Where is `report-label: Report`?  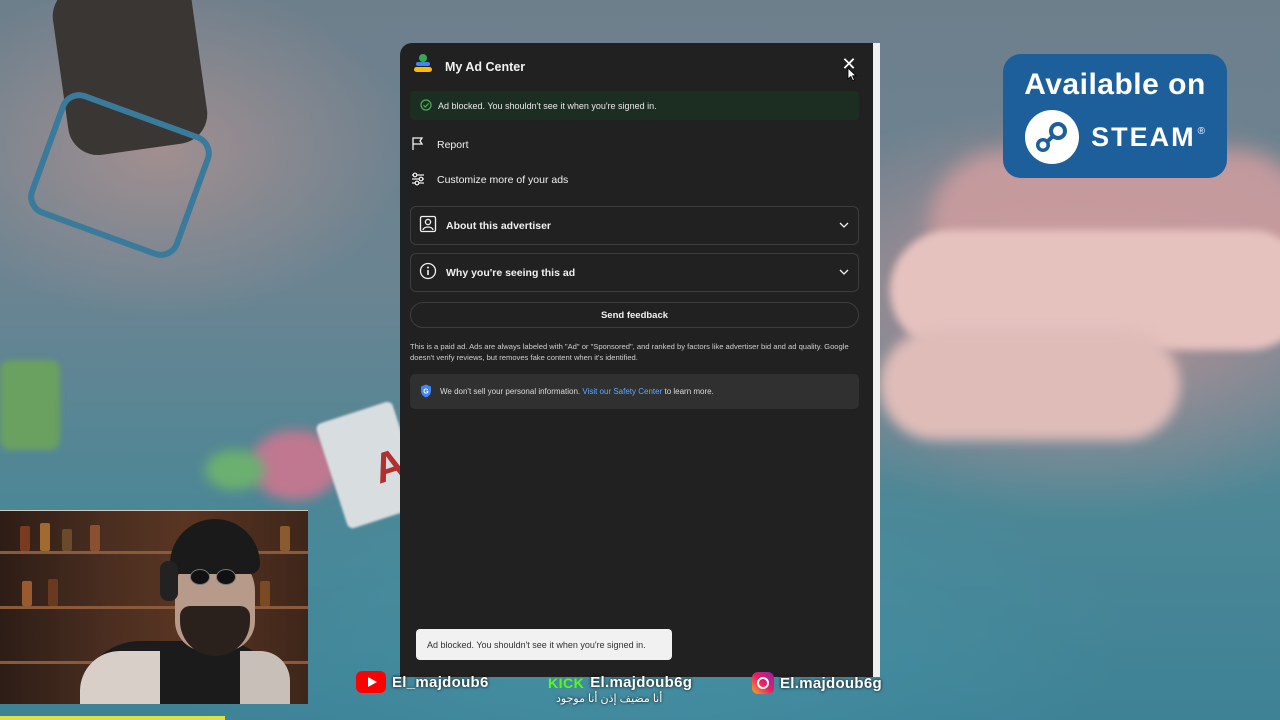 report-label: Report is located at coordinates (453, 145).